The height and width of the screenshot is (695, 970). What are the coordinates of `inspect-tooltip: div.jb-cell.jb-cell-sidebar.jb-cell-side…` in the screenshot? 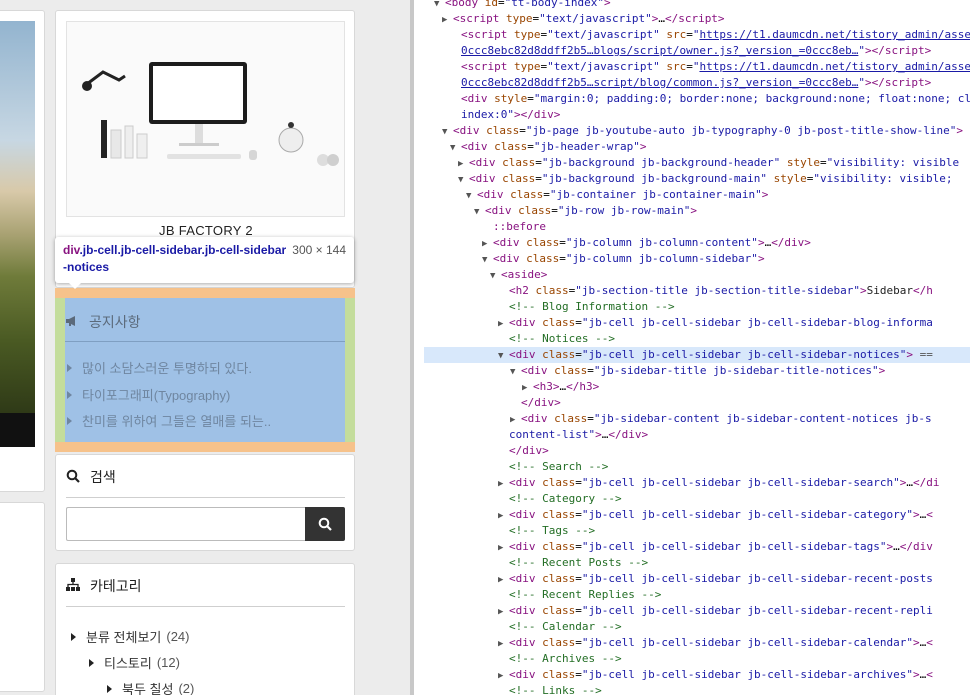 It's located at (204, 263).